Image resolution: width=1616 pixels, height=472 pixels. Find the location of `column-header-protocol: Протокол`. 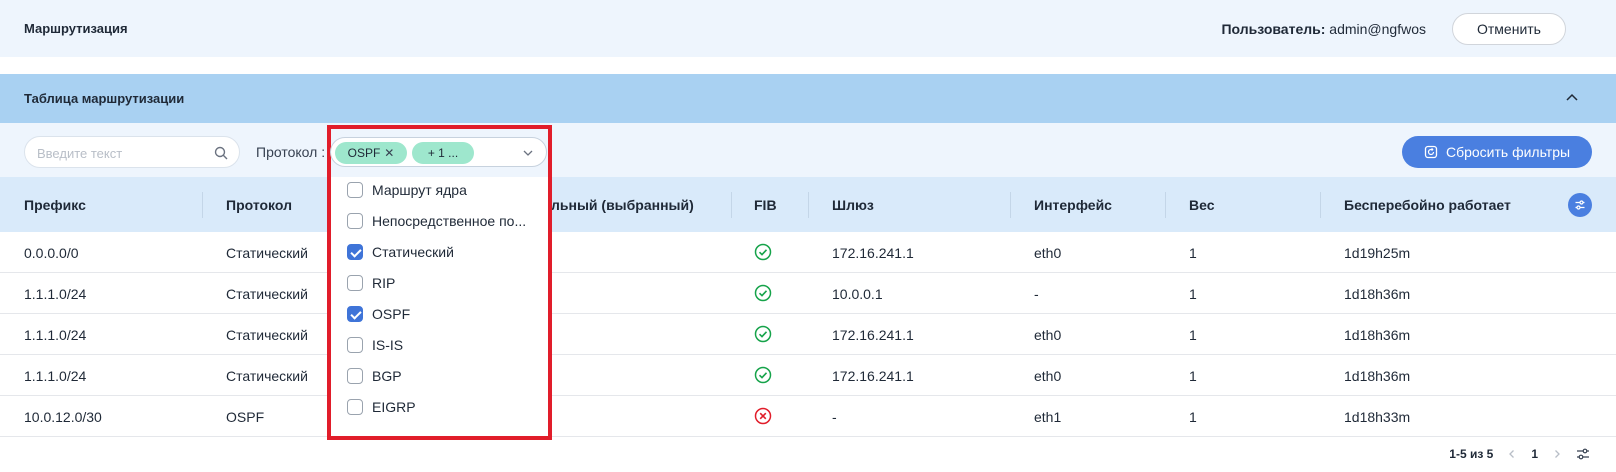

column-header-protocol: Протокол is located at coordinates (259, 205).